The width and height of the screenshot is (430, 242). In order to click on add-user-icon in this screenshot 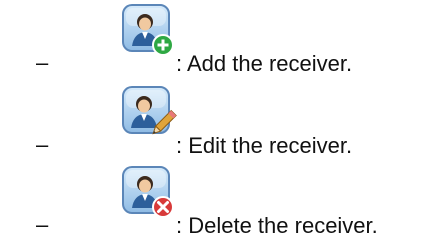, I will do `click(149, 31)`.